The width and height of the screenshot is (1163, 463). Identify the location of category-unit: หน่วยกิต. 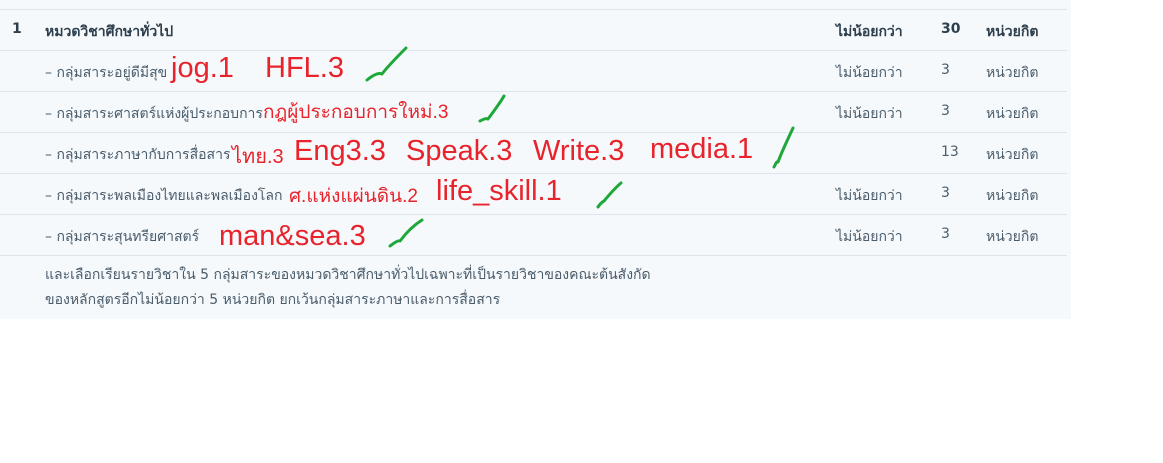
(1012, 32).